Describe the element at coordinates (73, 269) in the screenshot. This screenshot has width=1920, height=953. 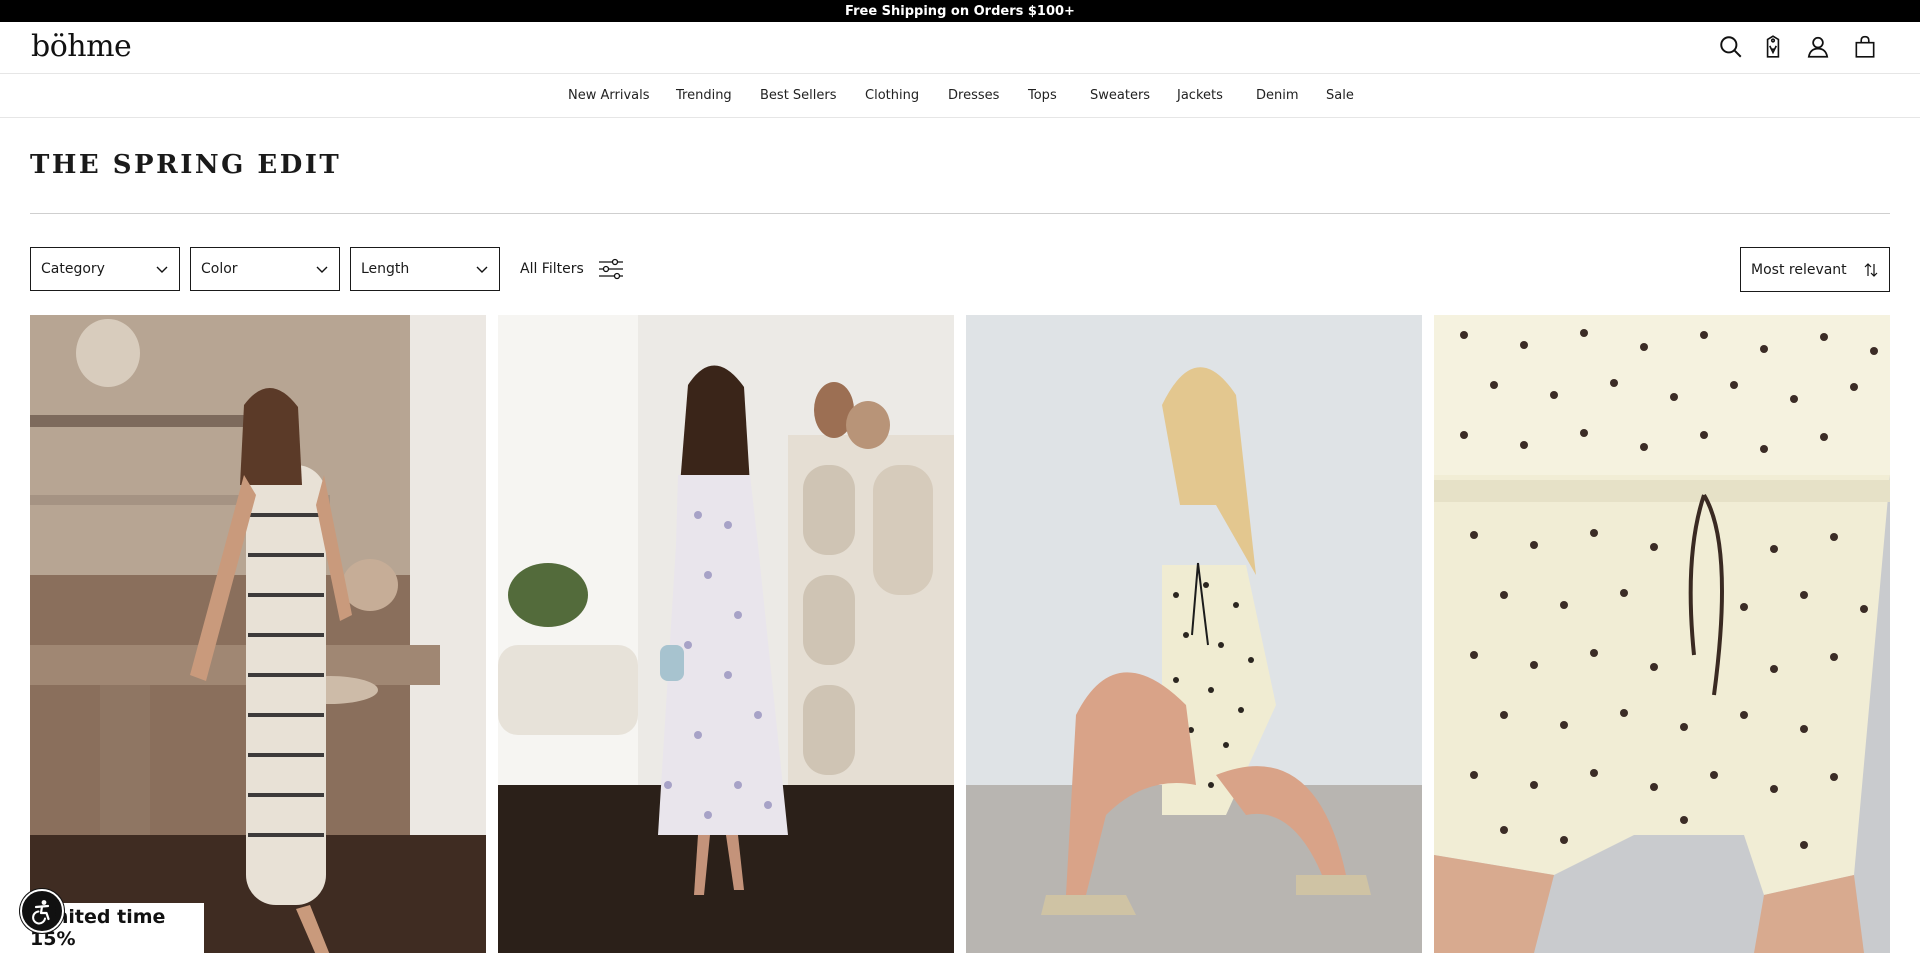
I see `category-filter-label: Category` at that location.